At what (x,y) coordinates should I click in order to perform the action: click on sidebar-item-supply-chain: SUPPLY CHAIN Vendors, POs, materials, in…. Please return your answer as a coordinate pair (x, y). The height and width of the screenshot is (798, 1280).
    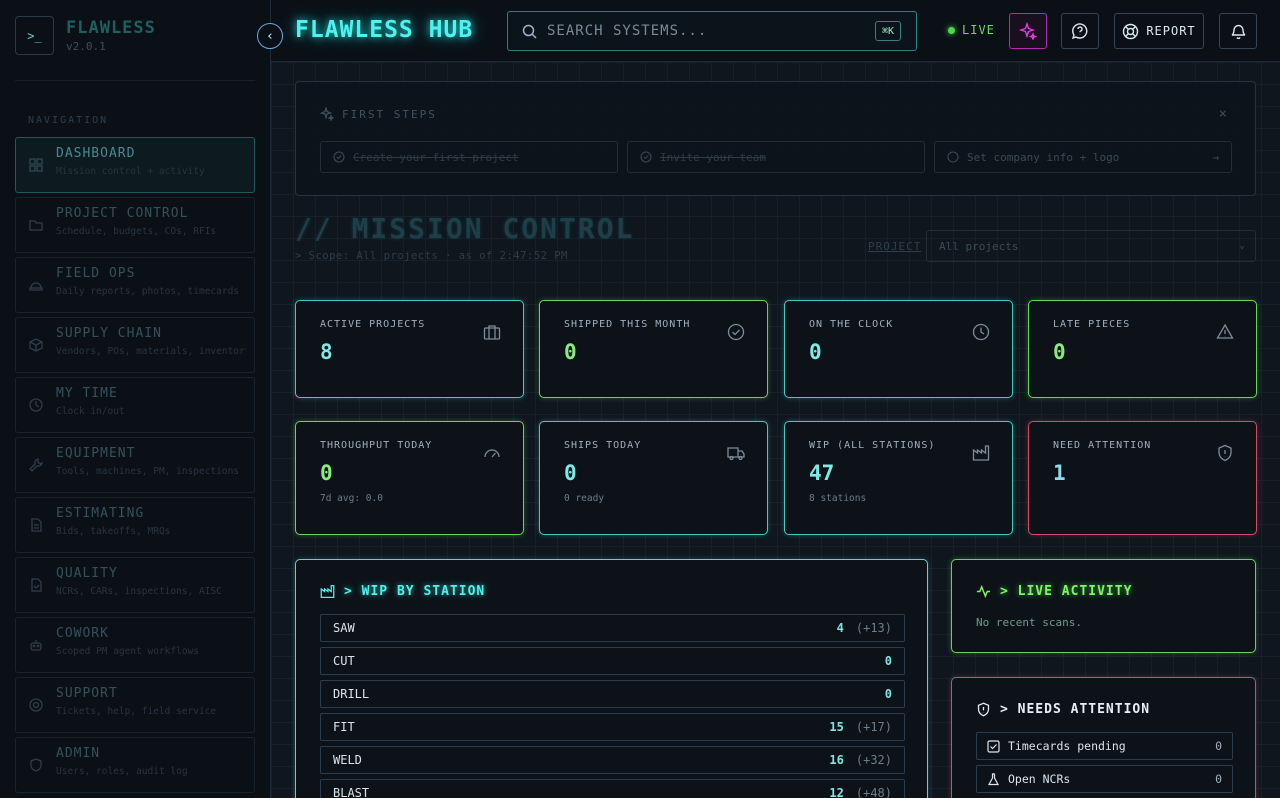
    Looking at the image, I should click on (135, 345).